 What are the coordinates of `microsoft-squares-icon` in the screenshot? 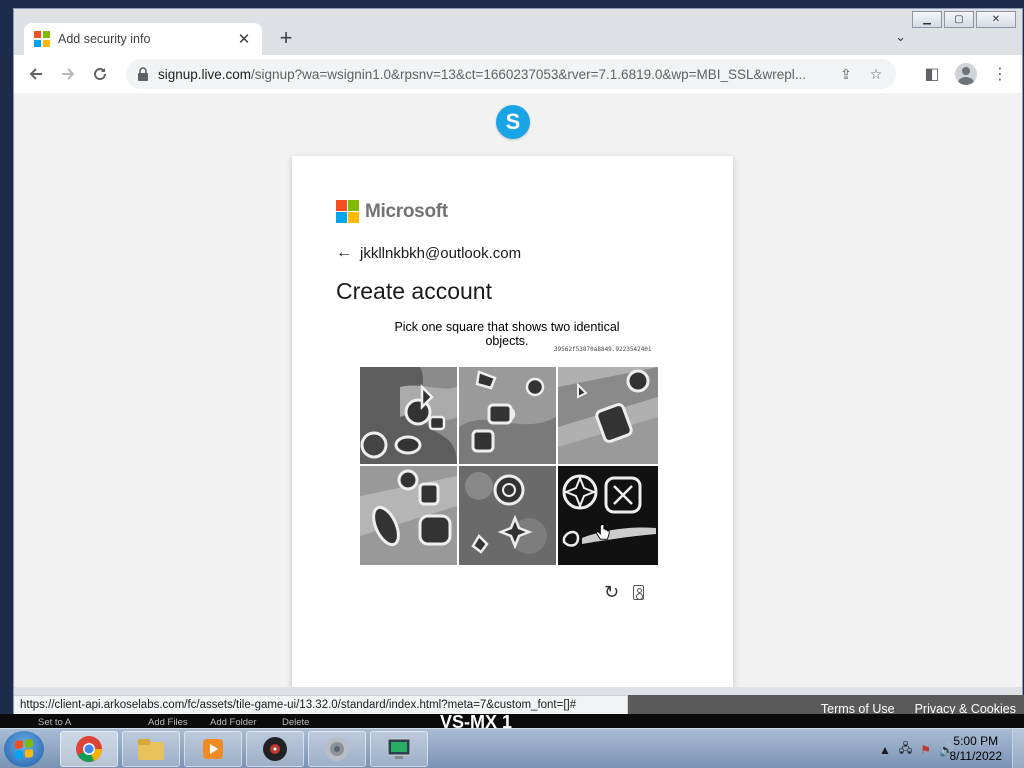 It's located at (347, 211).